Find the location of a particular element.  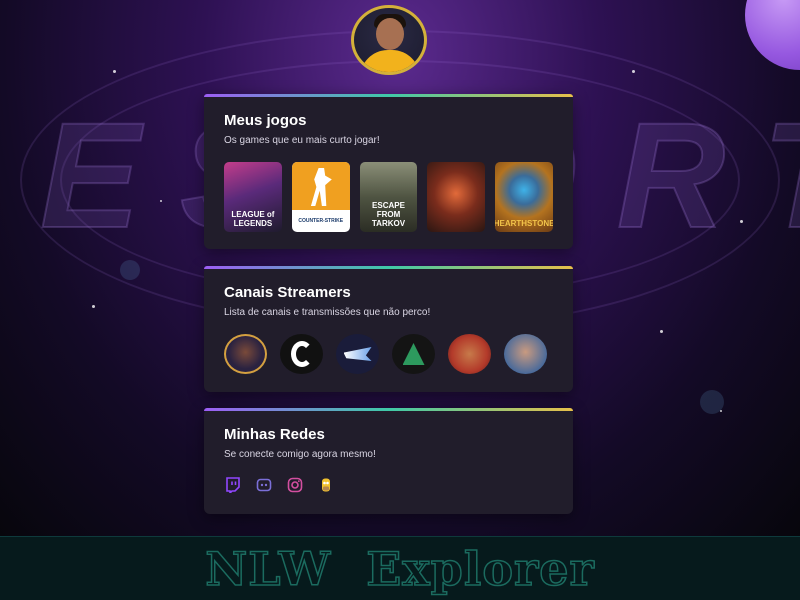

tarkov-cover: ESCAPE FROM TARKOV is located at coordinates (388, 197).